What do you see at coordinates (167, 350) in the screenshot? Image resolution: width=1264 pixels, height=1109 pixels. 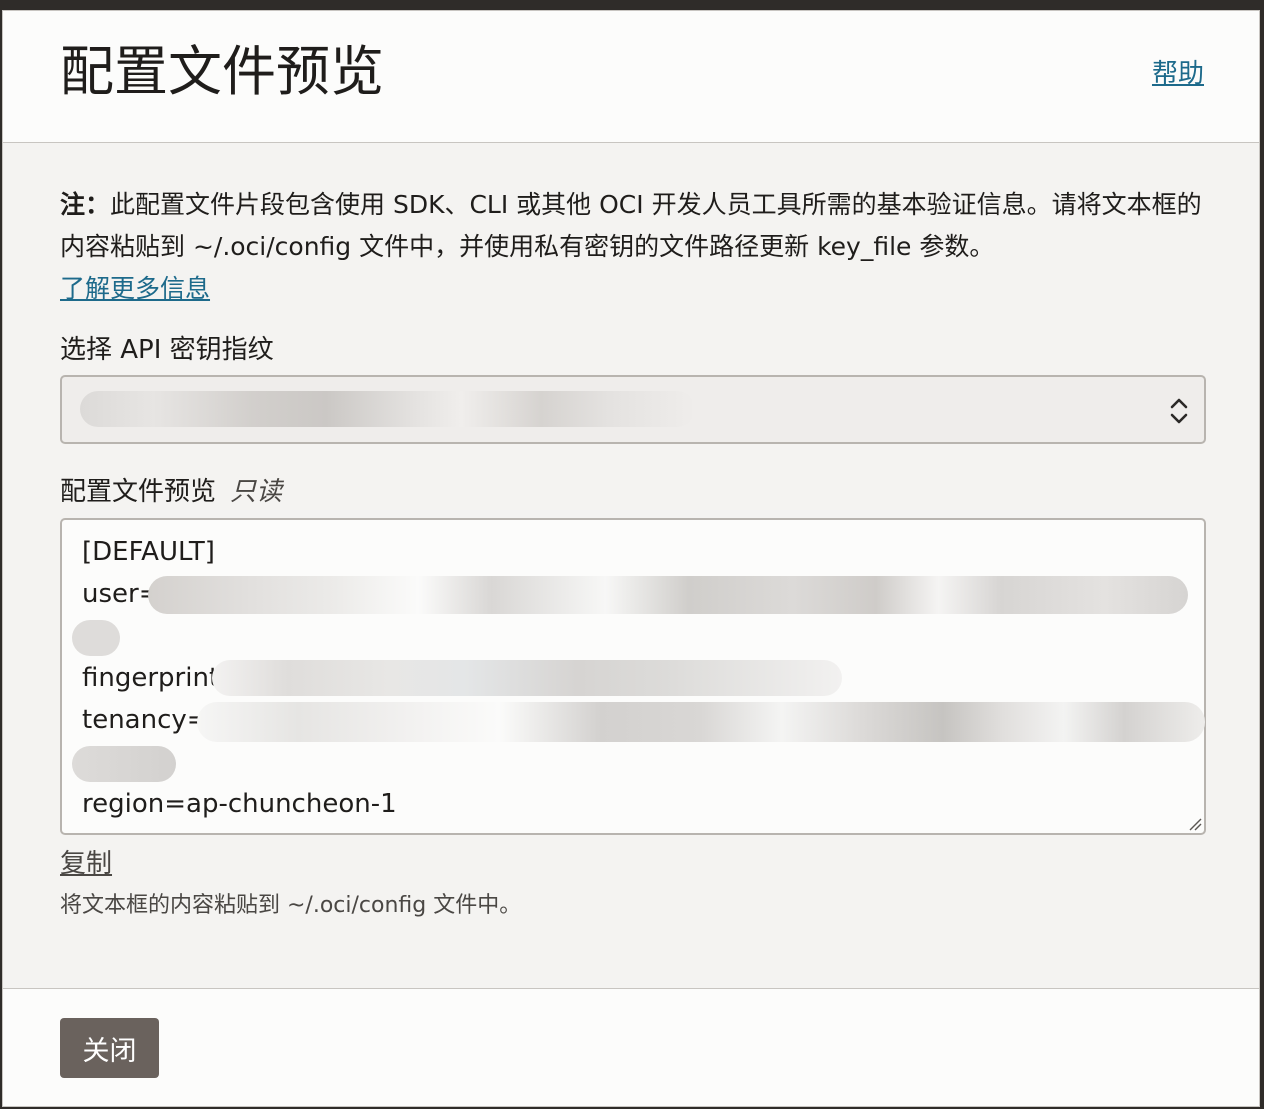 I see `fingerprint-select-label: 选择 API 密钥指纹` at bounding box center [167, 350].